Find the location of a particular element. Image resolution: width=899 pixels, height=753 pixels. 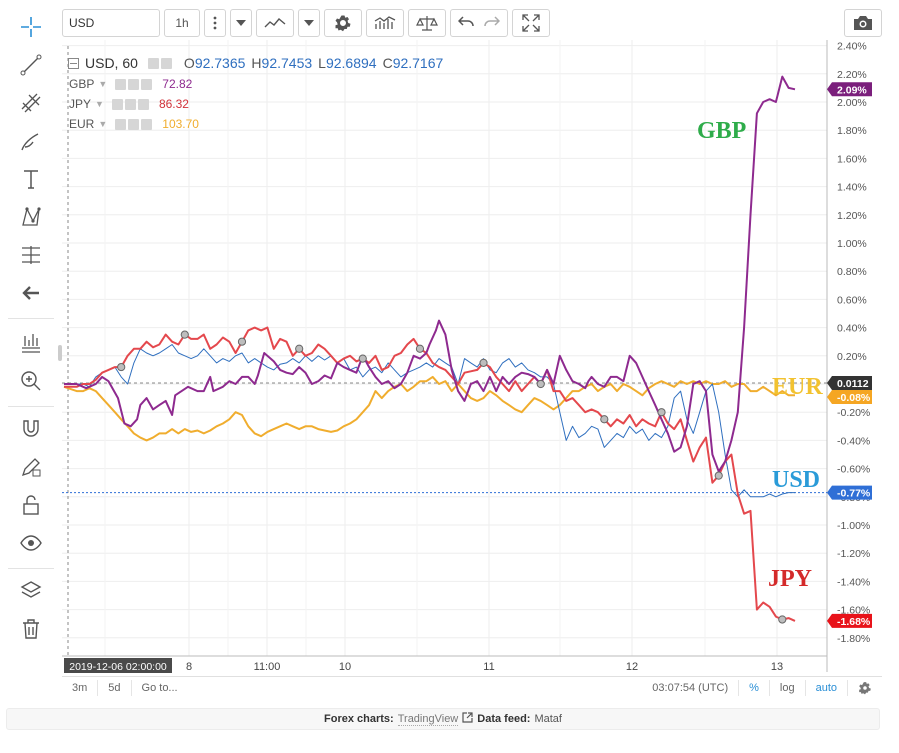

y-tick-label: -0.20% is located at coordinates (853, 413).